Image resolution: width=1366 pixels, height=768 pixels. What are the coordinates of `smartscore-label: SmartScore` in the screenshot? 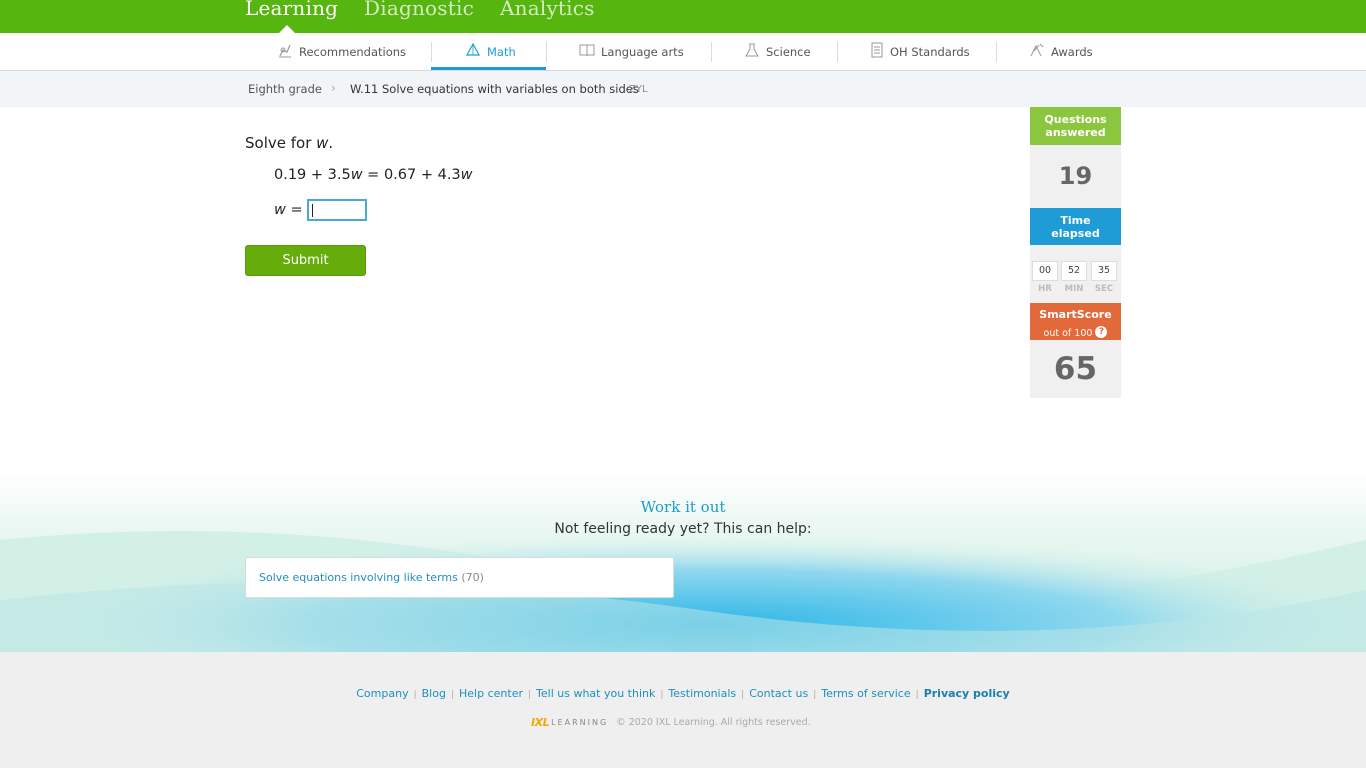 It's located at (1075, 314).